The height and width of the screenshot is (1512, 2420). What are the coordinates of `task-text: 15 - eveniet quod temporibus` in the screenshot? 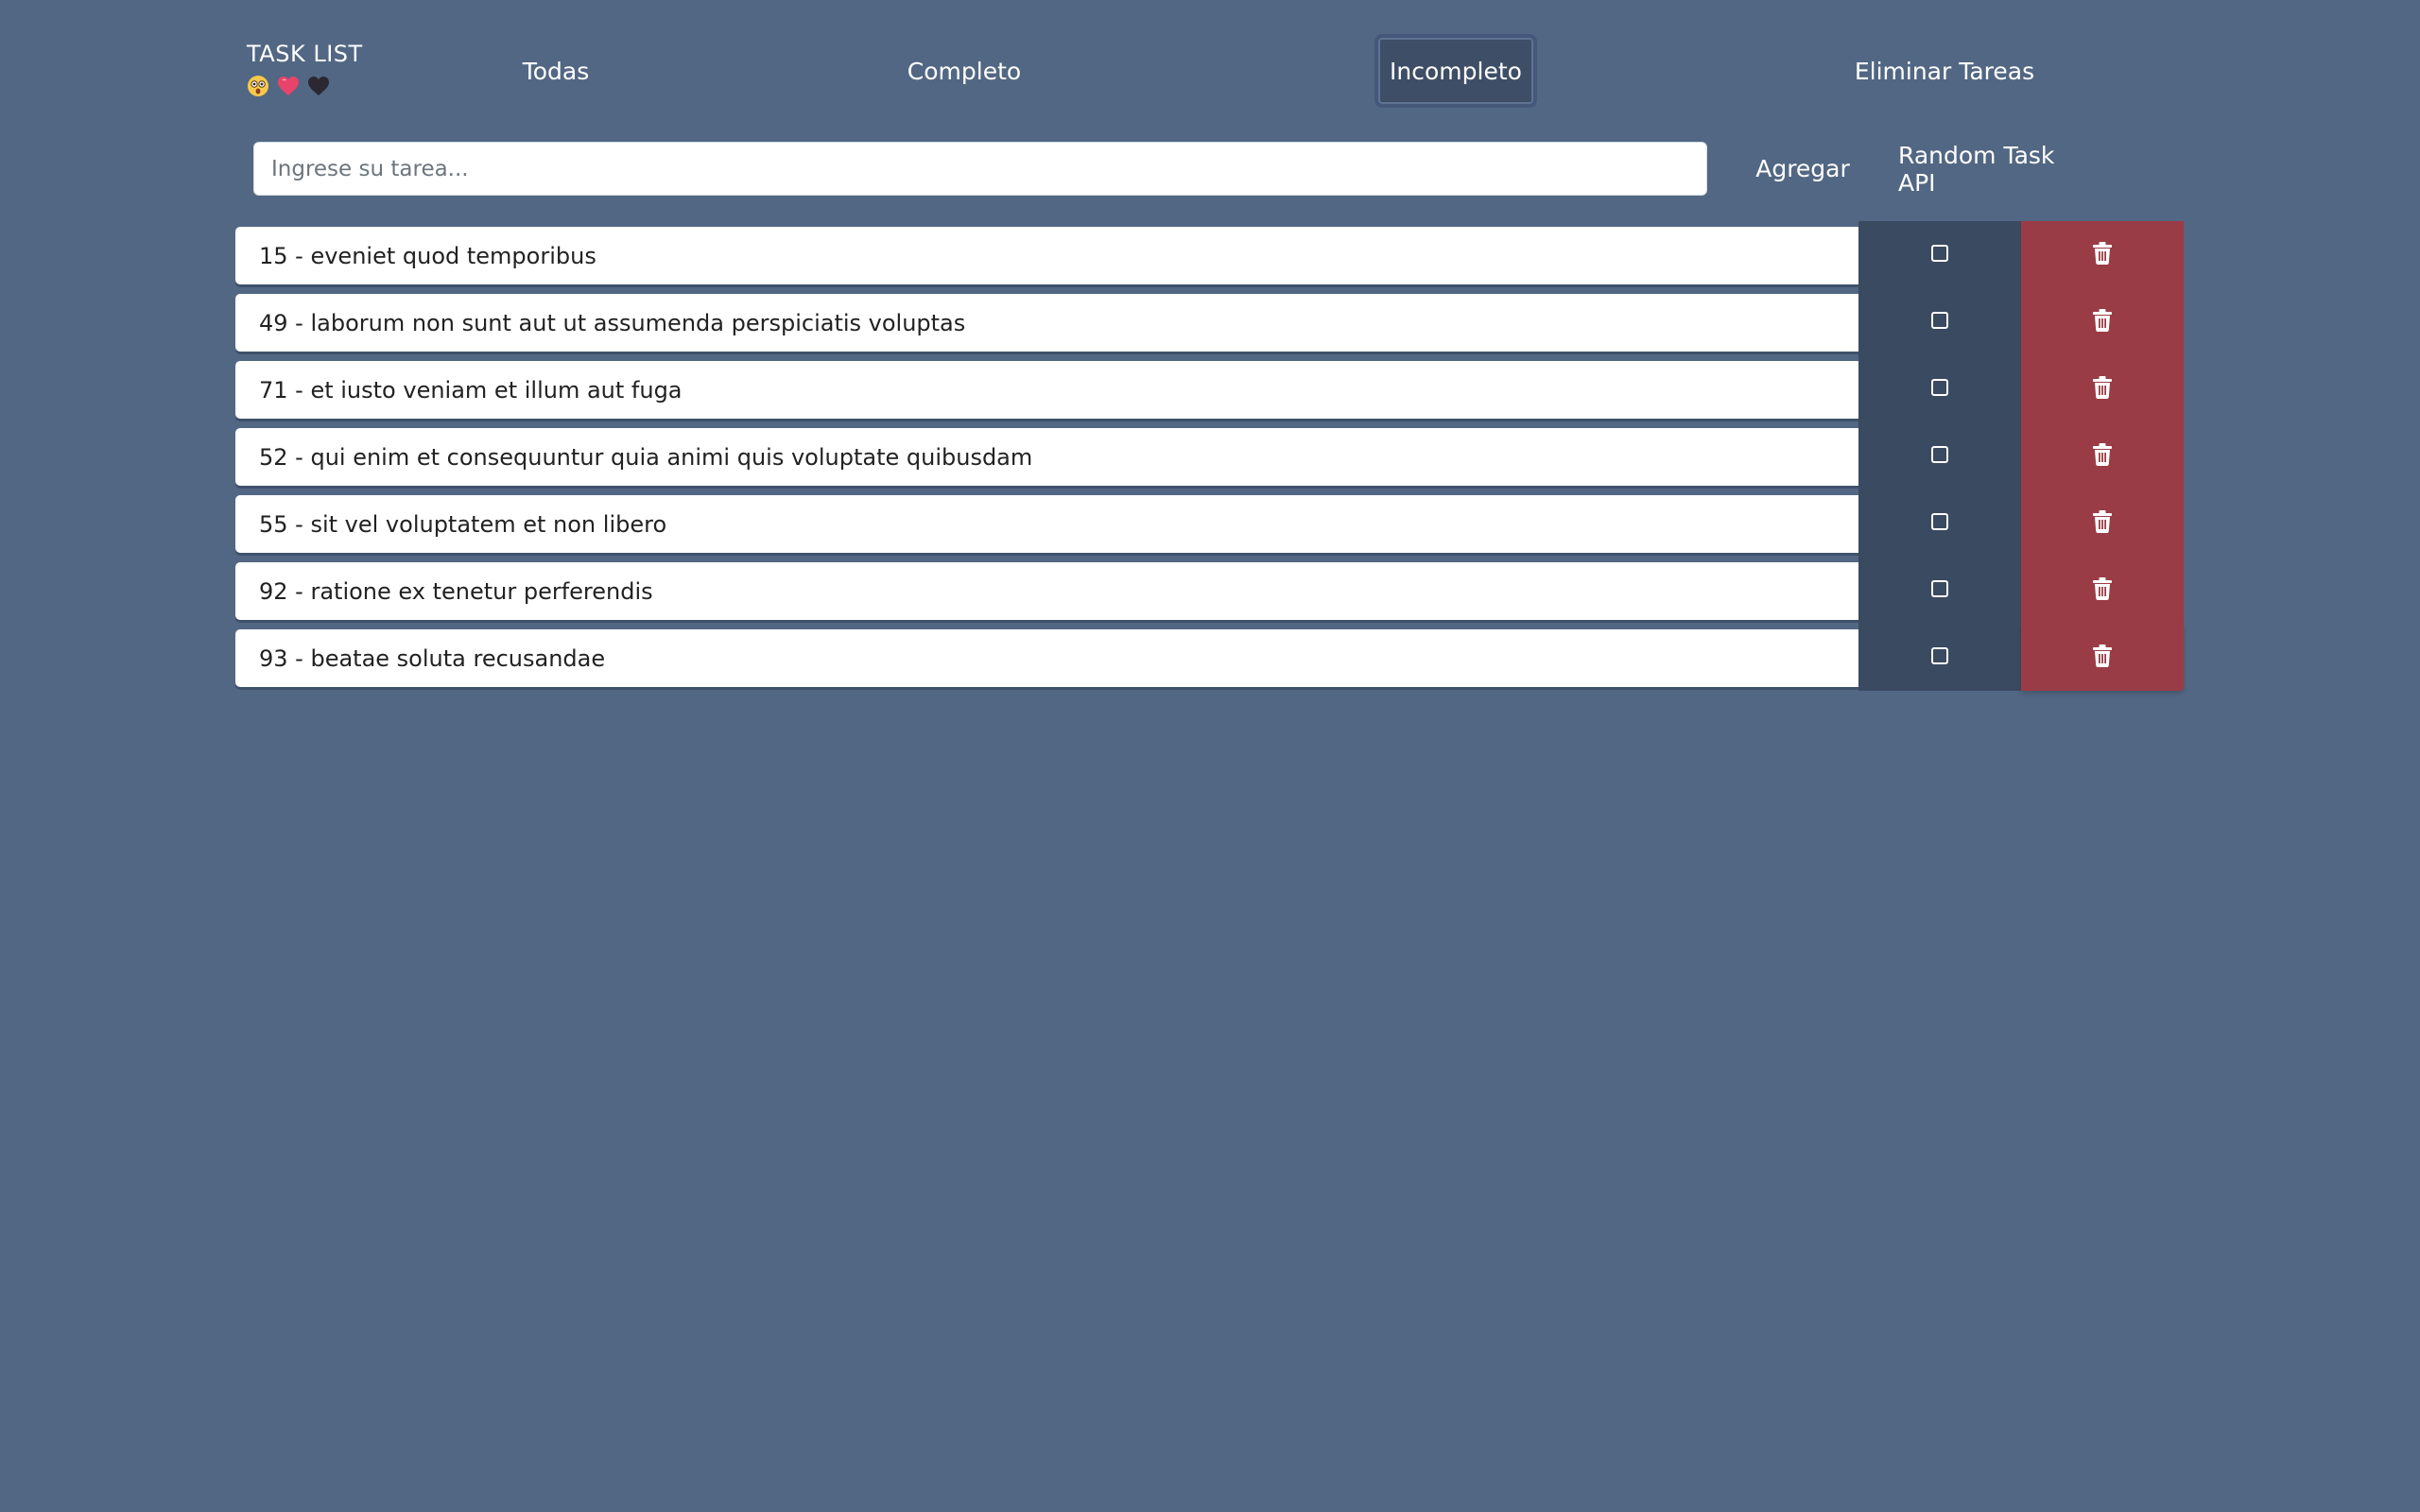 It's located at (1046, 255).